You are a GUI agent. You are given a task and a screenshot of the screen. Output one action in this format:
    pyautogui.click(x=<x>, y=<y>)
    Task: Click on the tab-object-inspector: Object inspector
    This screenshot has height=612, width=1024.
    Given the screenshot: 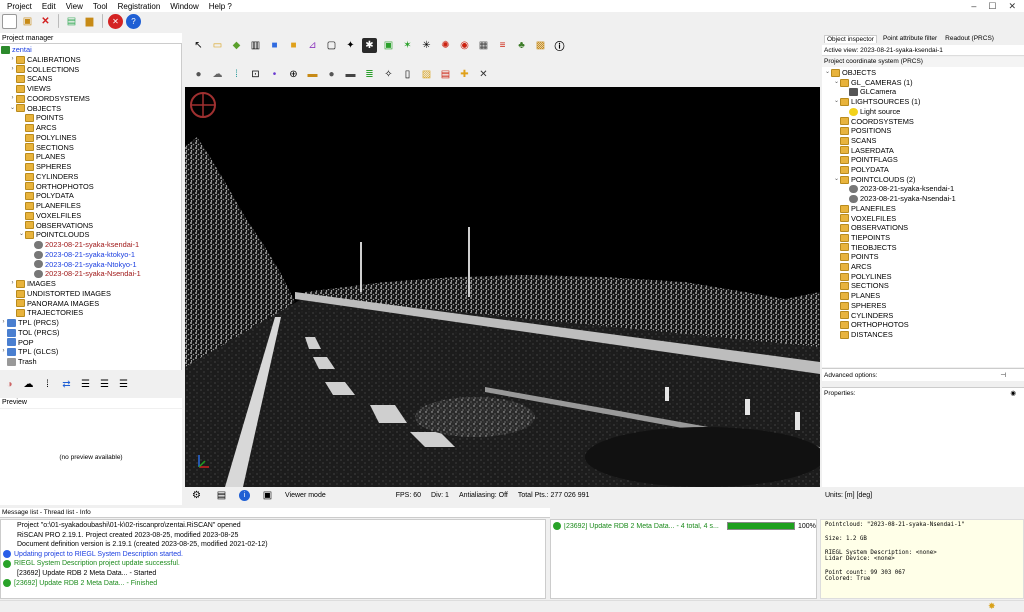 What is the action you would take?
    pyautogui.click(x=850, y=38)
    